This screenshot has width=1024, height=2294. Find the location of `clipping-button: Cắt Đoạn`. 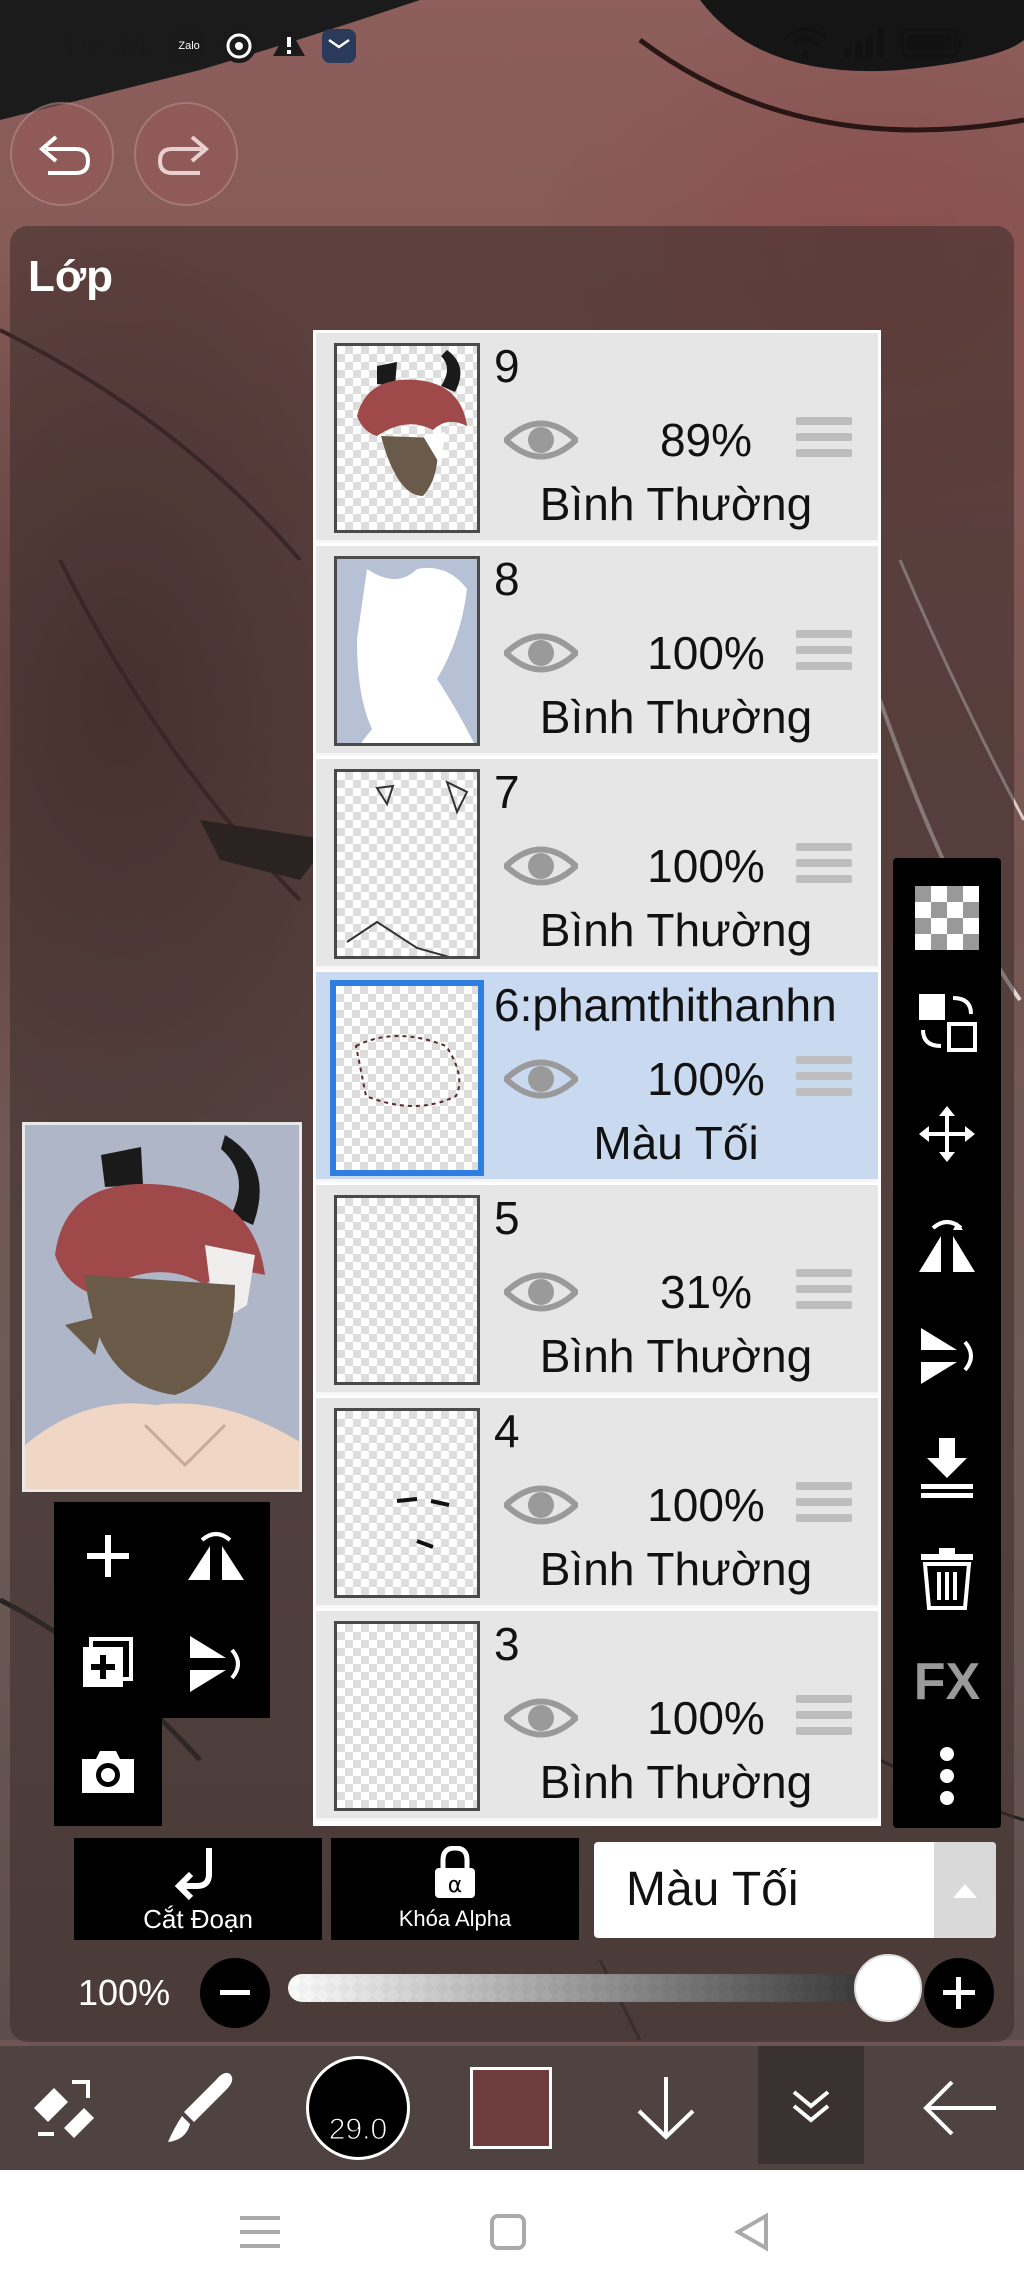

clipping-button: Cắt Đoạn is located at coordinates (198, 1889).